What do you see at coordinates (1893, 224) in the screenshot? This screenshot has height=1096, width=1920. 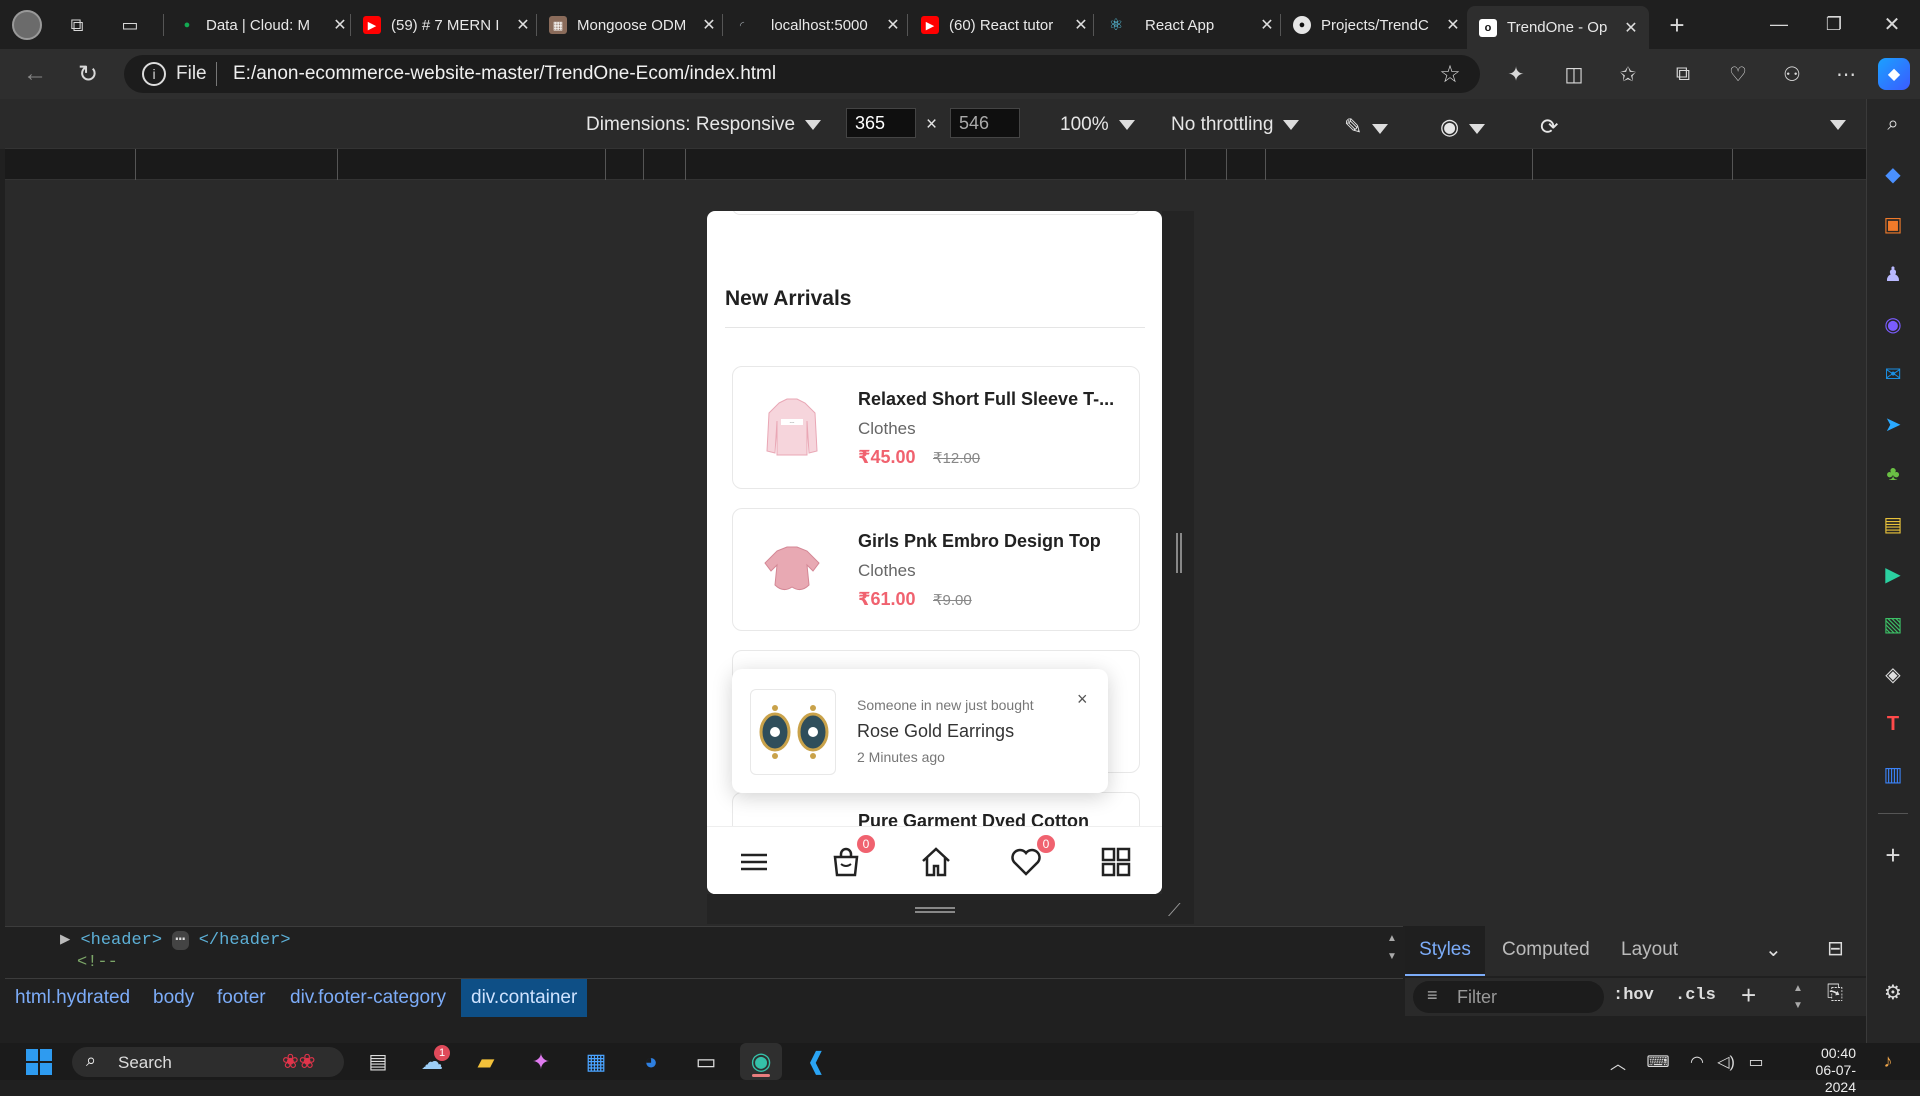 I see `tools-icon: ▣` at bounding box center [1893, 224].